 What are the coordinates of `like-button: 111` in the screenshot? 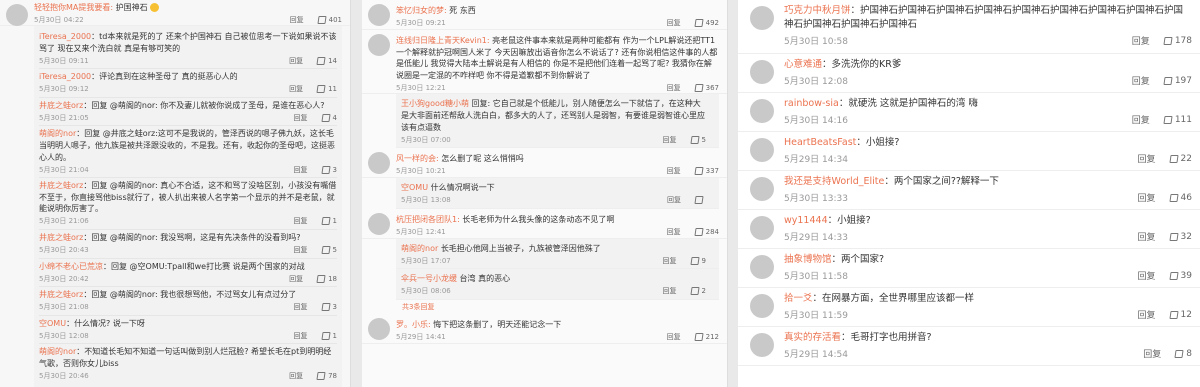 It's located at (1177, 120).